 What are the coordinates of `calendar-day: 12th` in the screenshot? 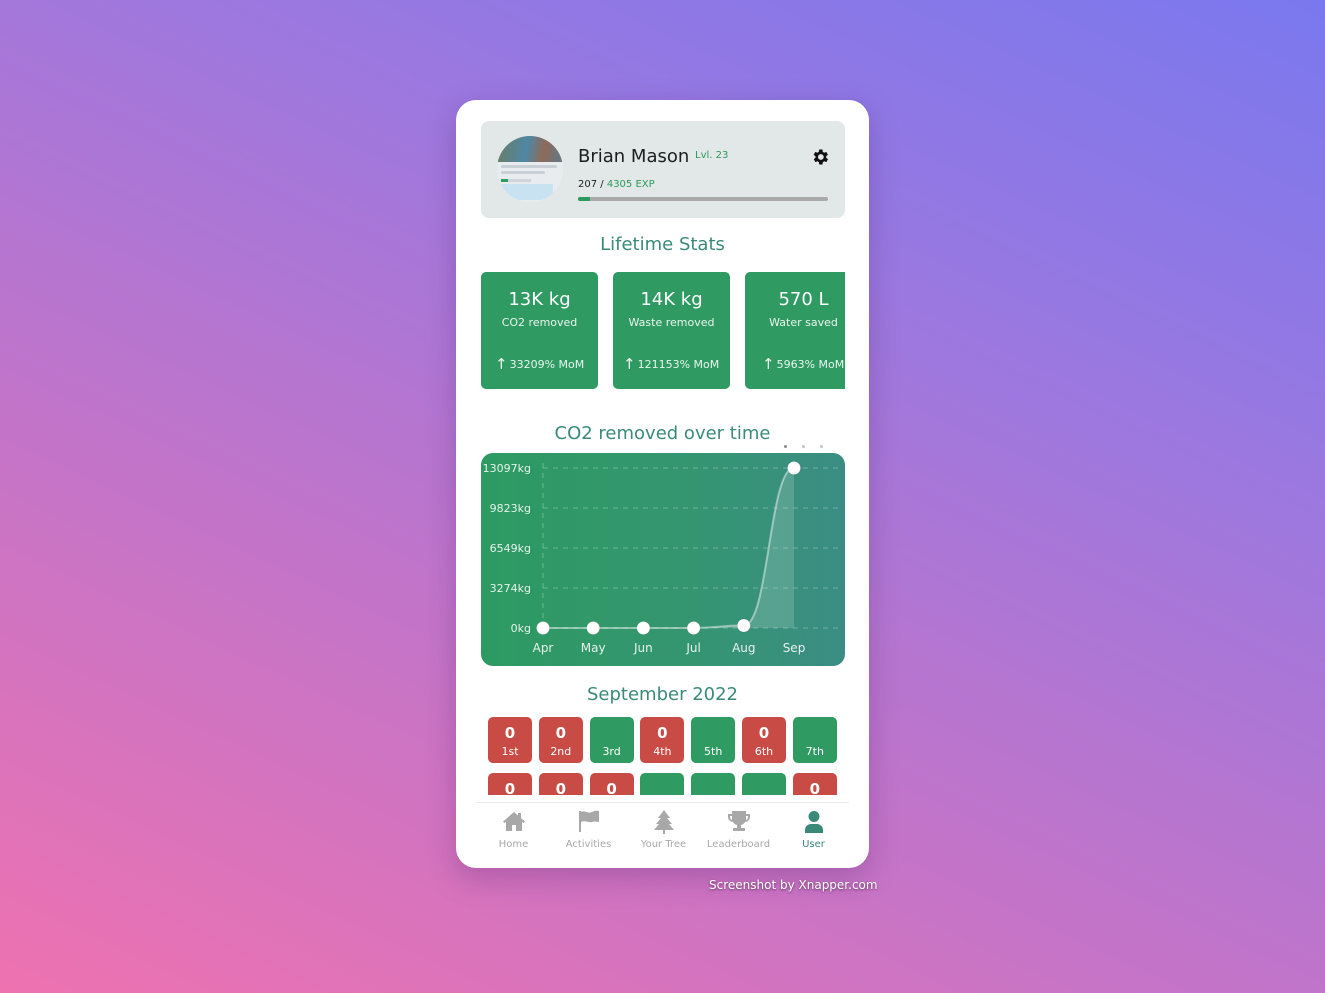 It's located at (713, 784).